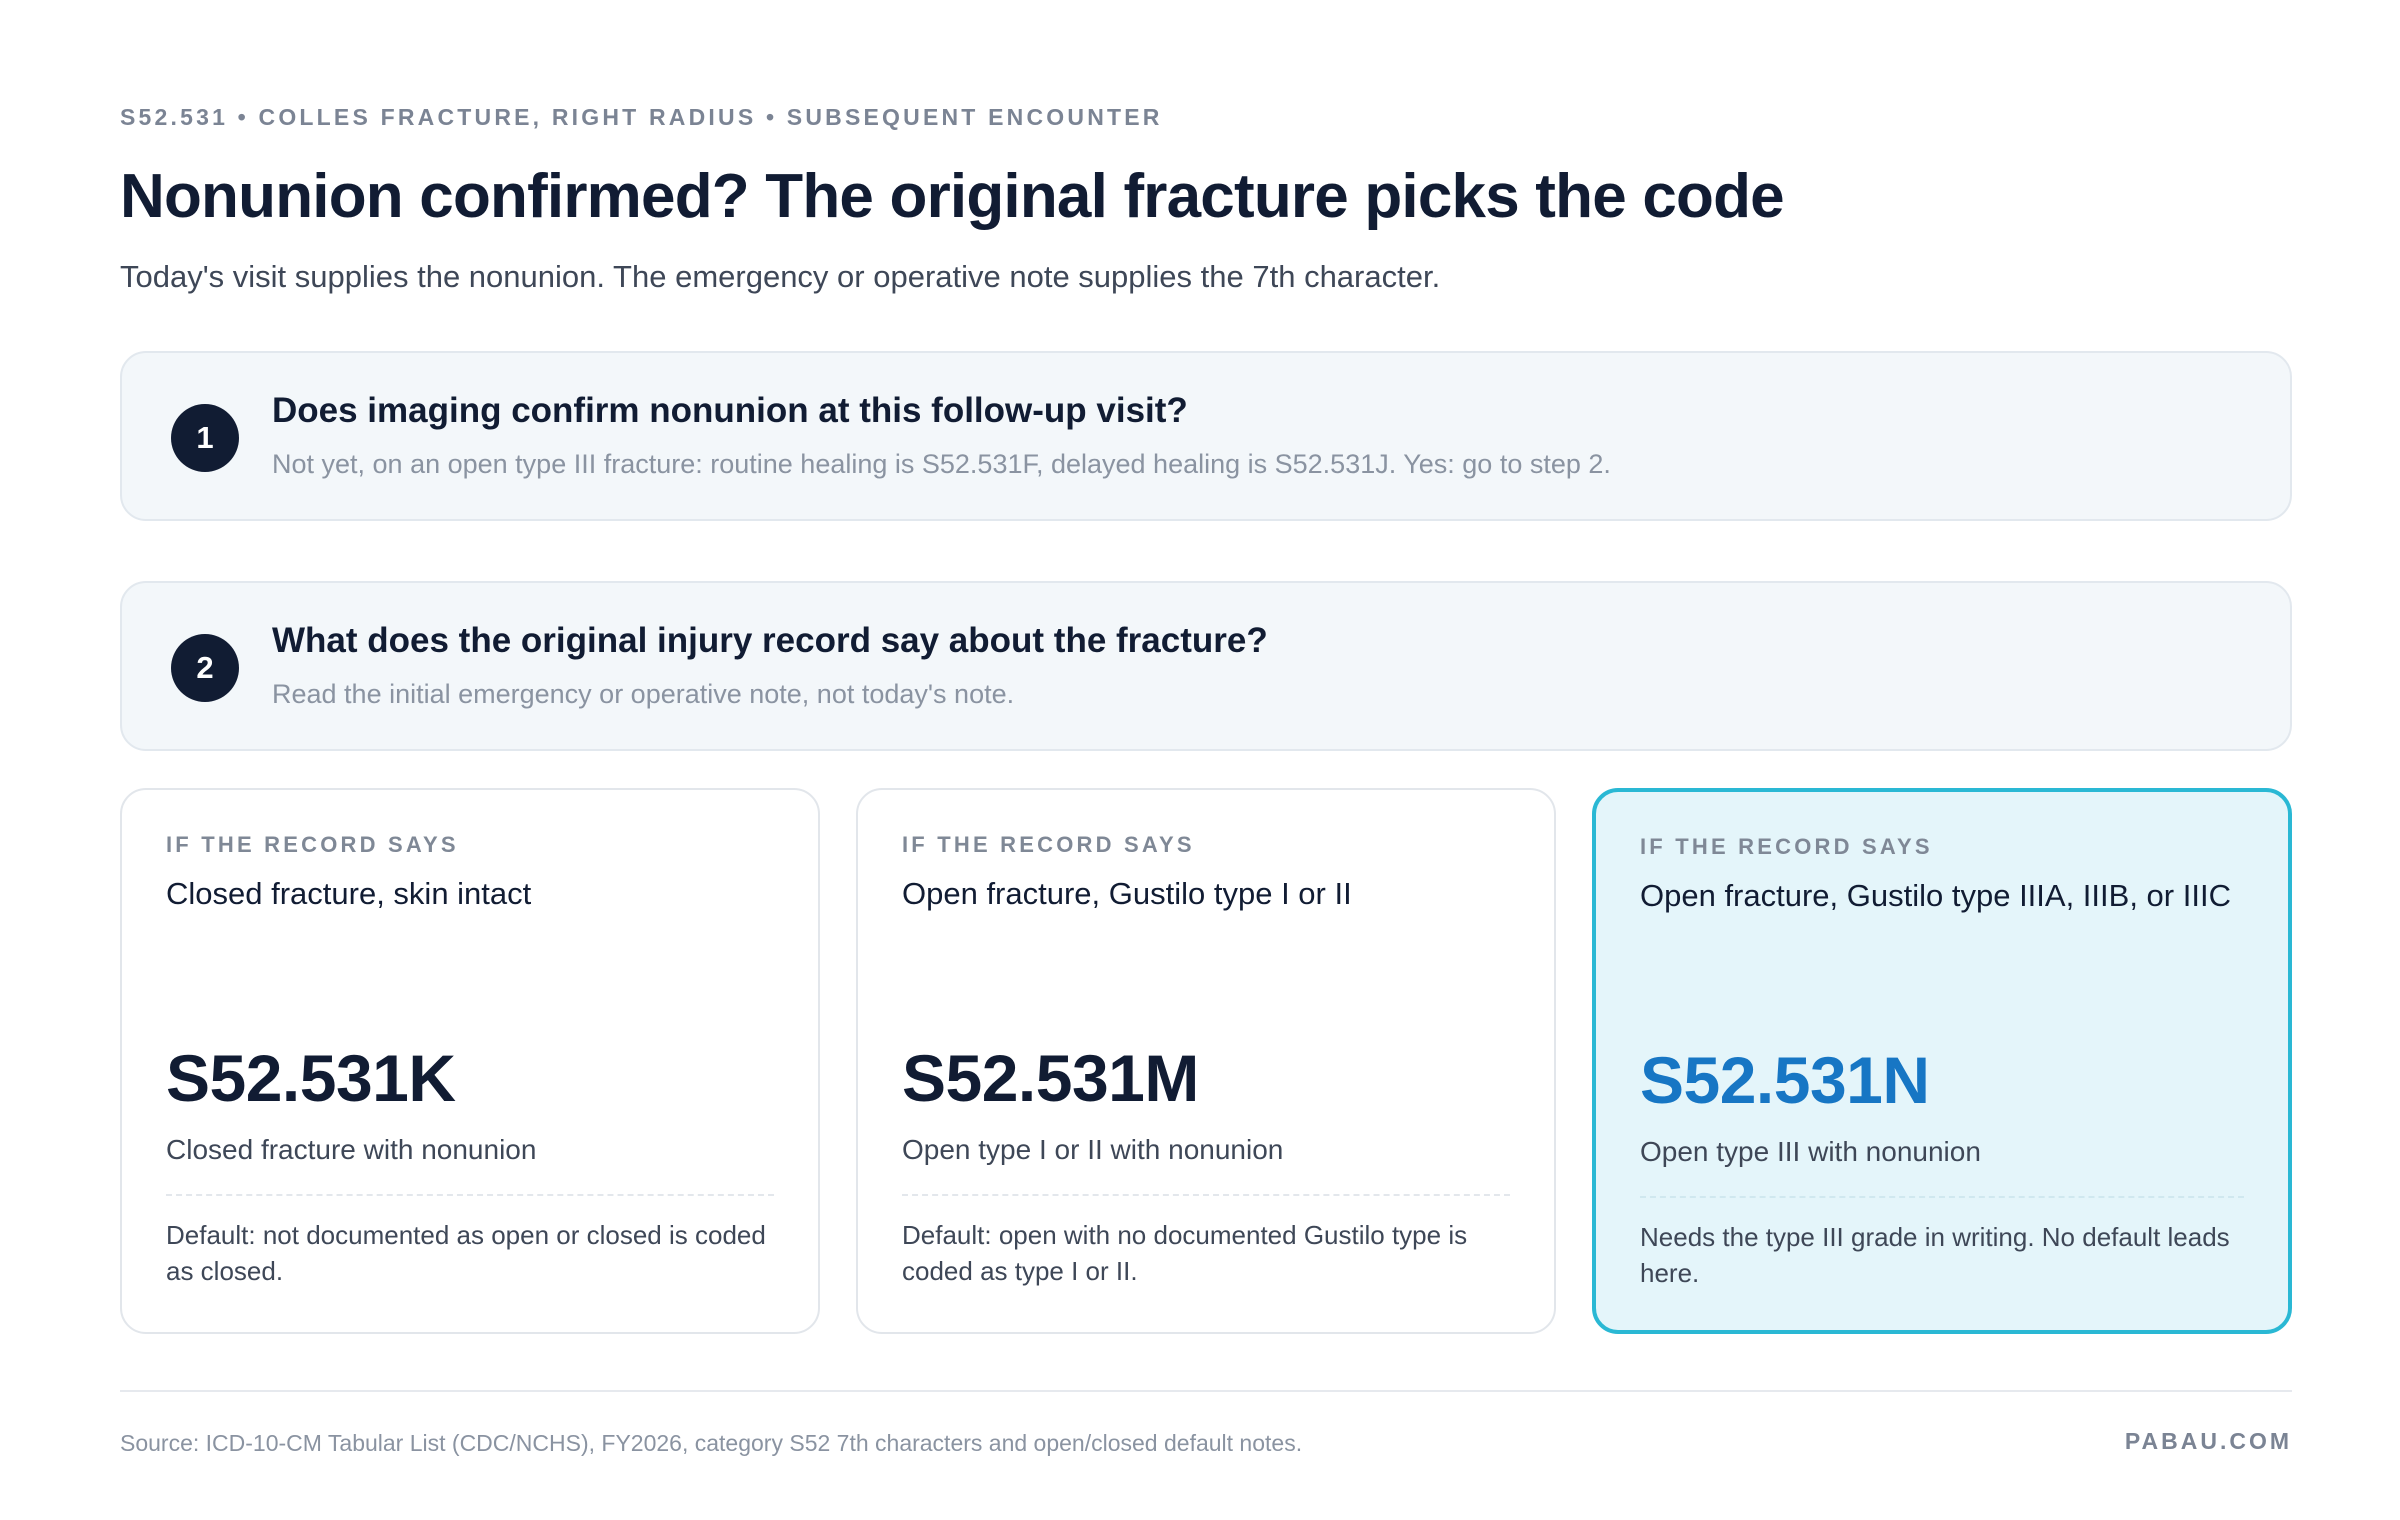 The height and width of the screenshot is (1520, 2400). I want to click on step-2-number-badge: 2, so click(205, 668).